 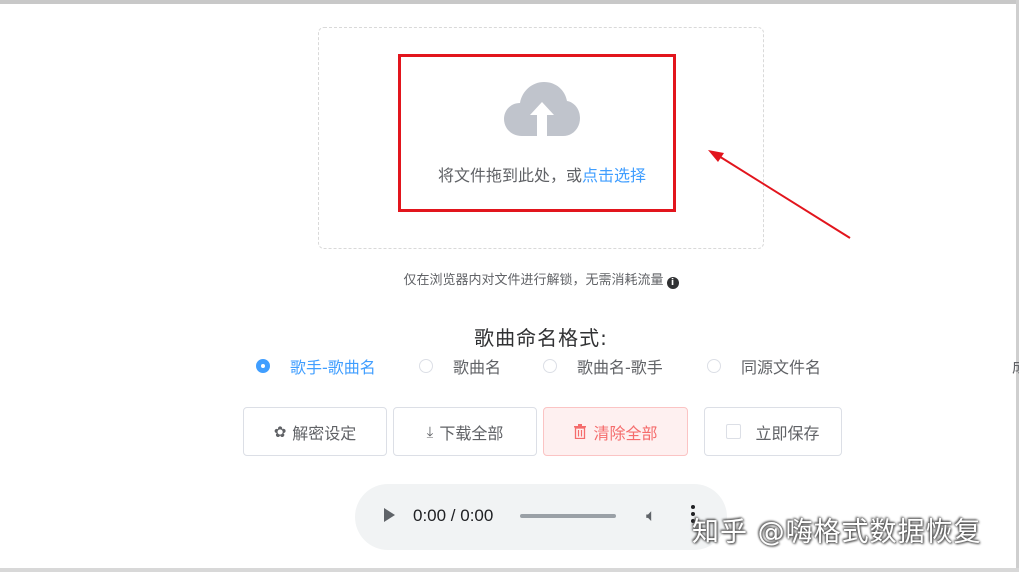 What do you see at coordinates (1015, 366) in the screenshot?
I see `clipped-edge-text: 成` at bounding box center [1015, 366].